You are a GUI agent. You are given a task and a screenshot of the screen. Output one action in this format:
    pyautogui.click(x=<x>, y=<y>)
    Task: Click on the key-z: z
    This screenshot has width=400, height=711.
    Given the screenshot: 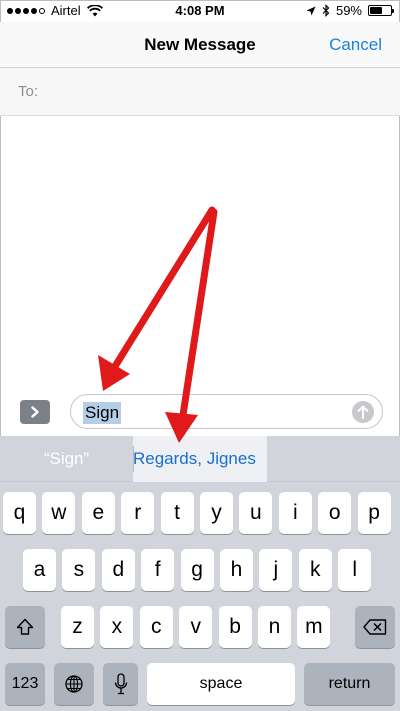 What is the action you would take?
    pyautogui.click(x=77, y=627)
    